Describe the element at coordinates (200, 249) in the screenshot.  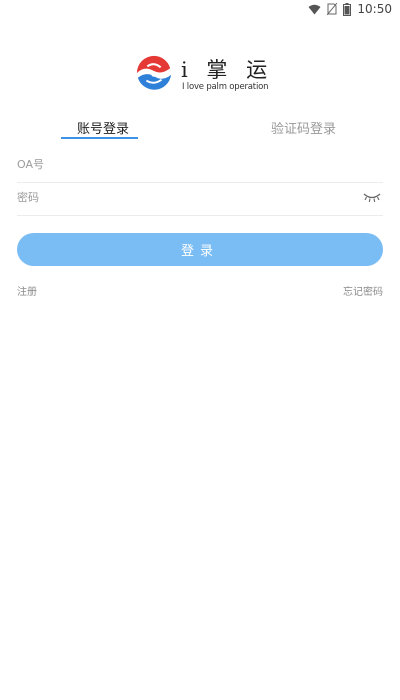
I see `login-button: 登录` at that location.